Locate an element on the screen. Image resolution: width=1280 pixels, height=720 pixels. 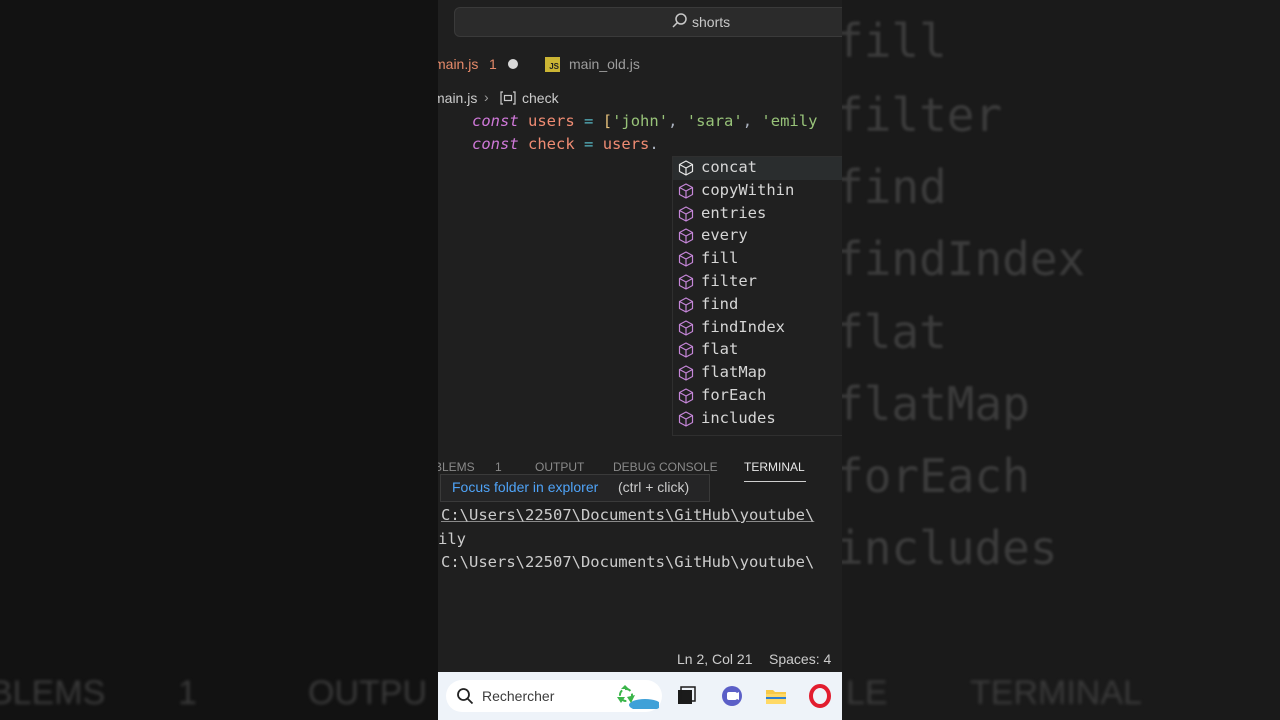
error-squiggle is located at coordinates (672, 145).